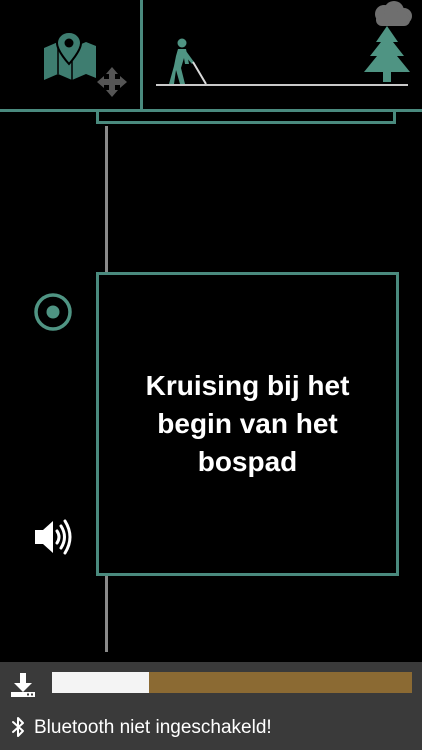 The width and height of the screenshot is (422, 750). I want to click on bluetooth-status-message: Bluetooth niet ingeschakeld!, so click(153, 727).